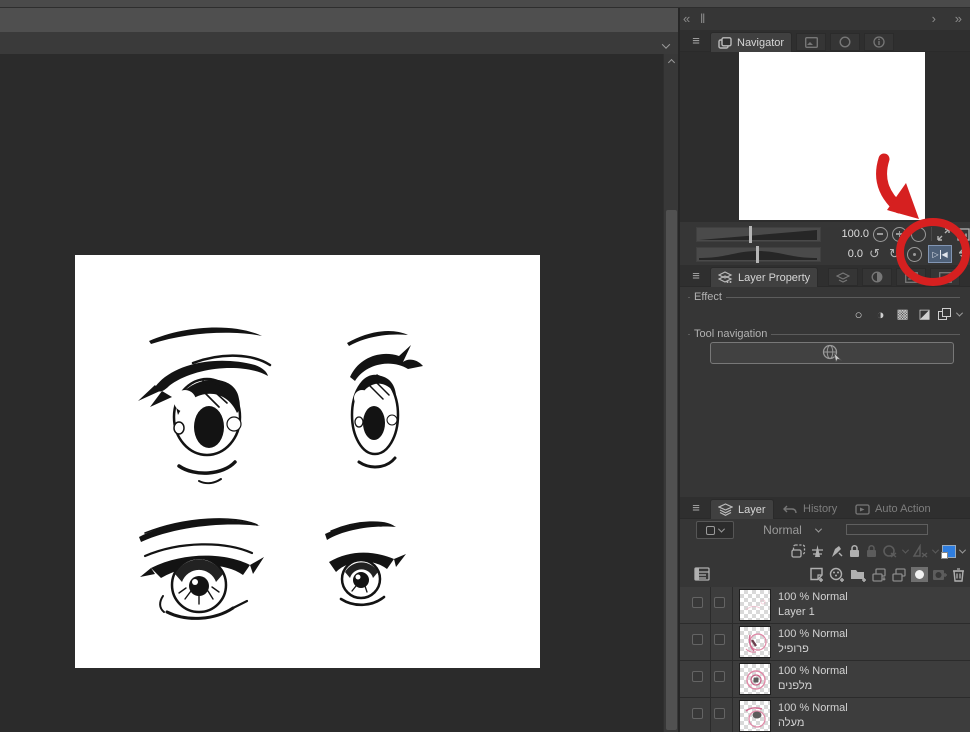 This screenshot has height=732, width=970. Describe the element at coordinates (810, 509) in the screenshot. I see `tab-history: History` at that location.